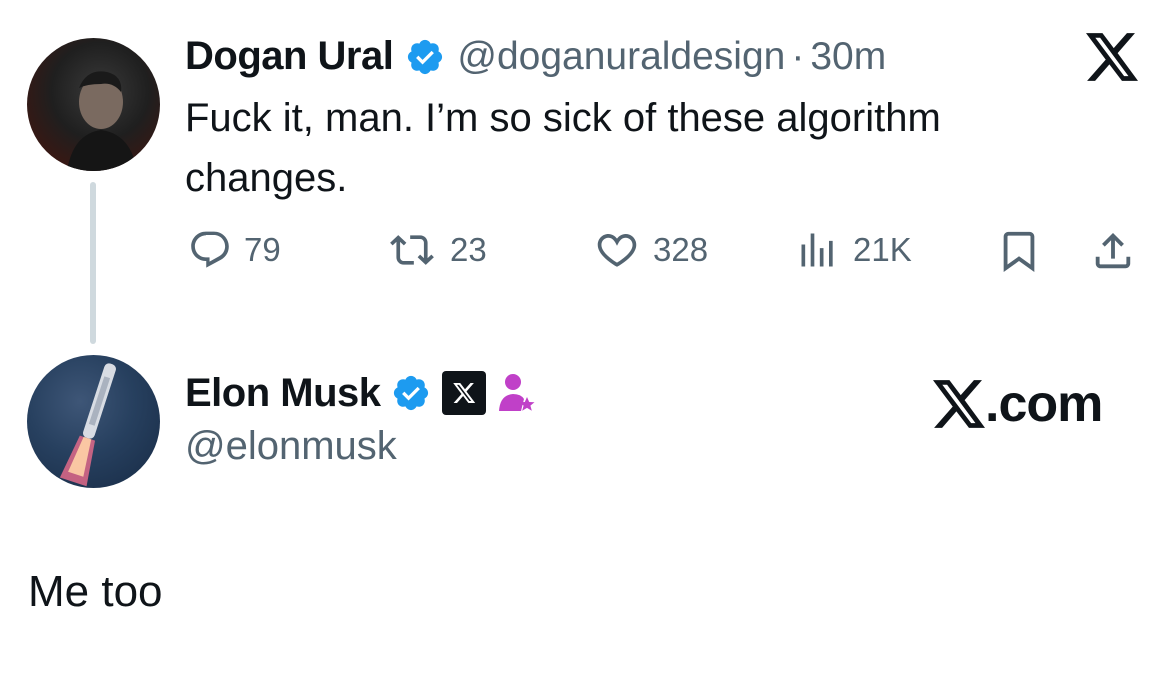  What do you see at coordinates (283, 393) in the screenshot?
I see `reply-author-name: Elon Musk` at bounding box center [283, 393].